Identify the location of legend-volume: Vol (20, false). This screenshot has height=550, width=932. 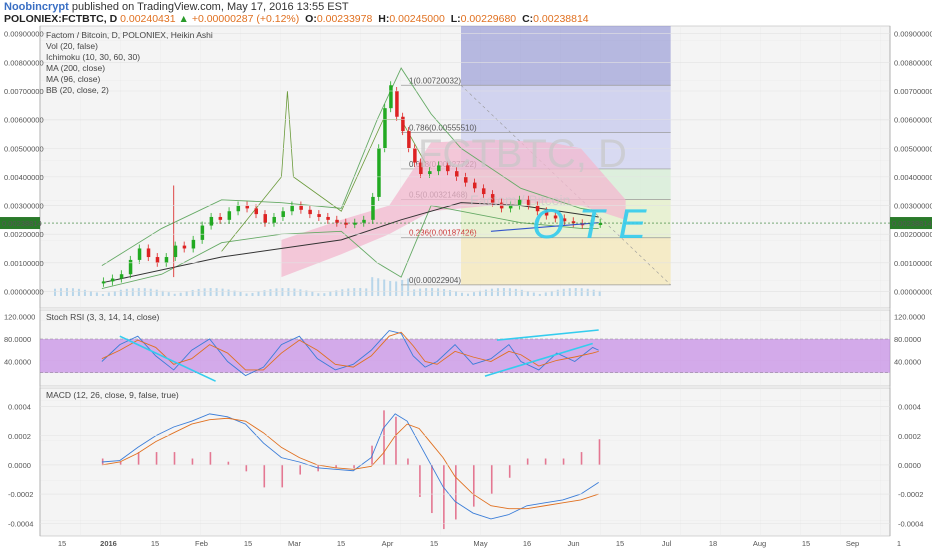
(72, 46).